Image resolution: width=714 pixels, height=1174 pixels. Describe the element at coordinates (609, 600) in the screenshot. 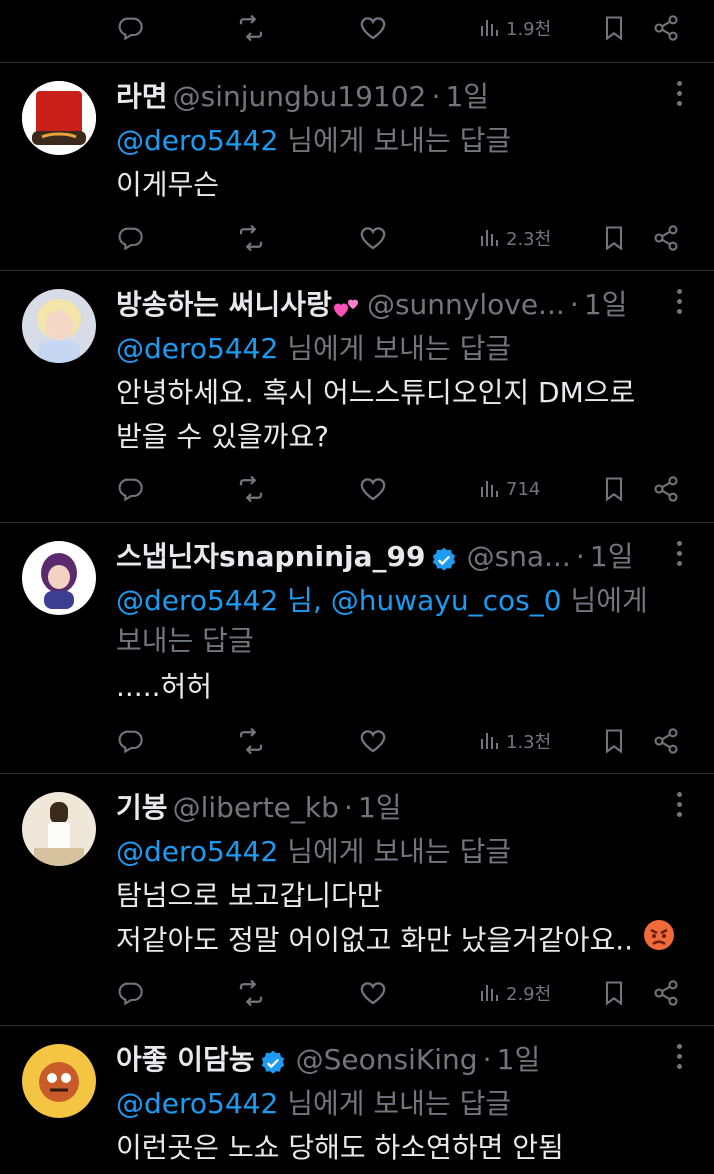

I see `reply-context-text: 님에게` at that location.